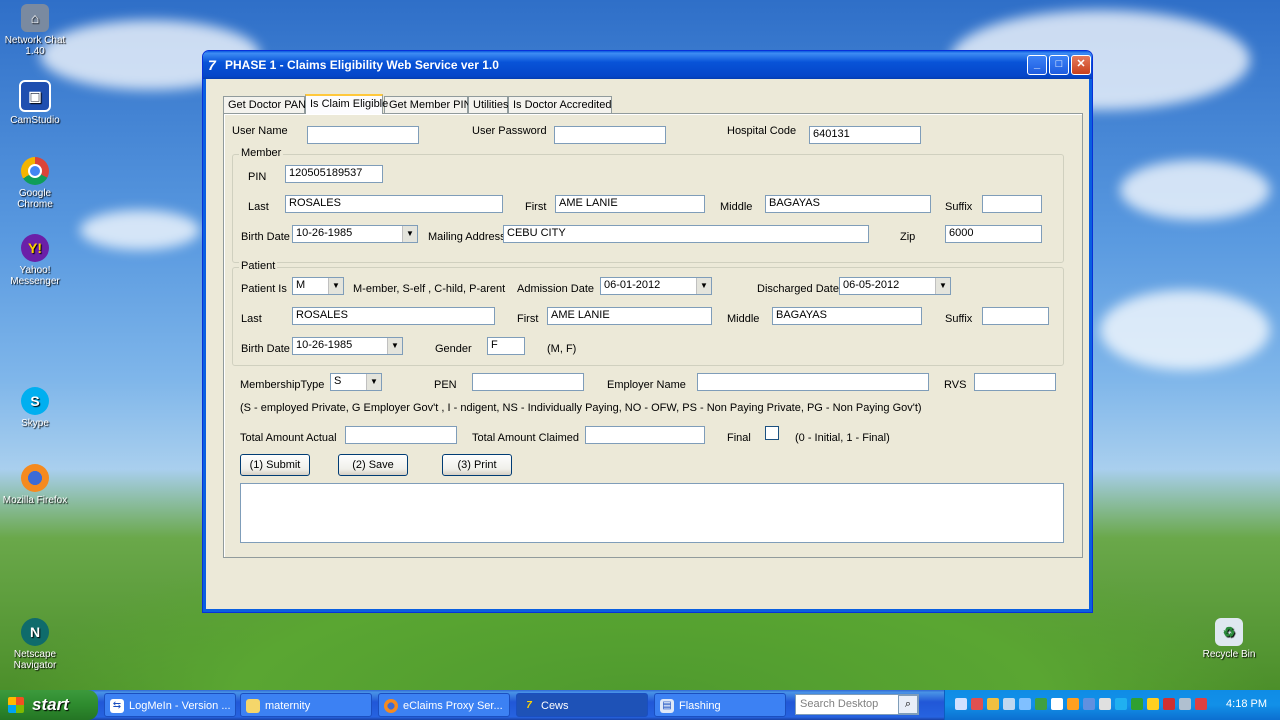 The height and width of the screenshot is (720, 1280). What do you see at coordinates (908, 704) in the screenshot?
I see `search-icon: ⌕` at bounding box center [908, 704].